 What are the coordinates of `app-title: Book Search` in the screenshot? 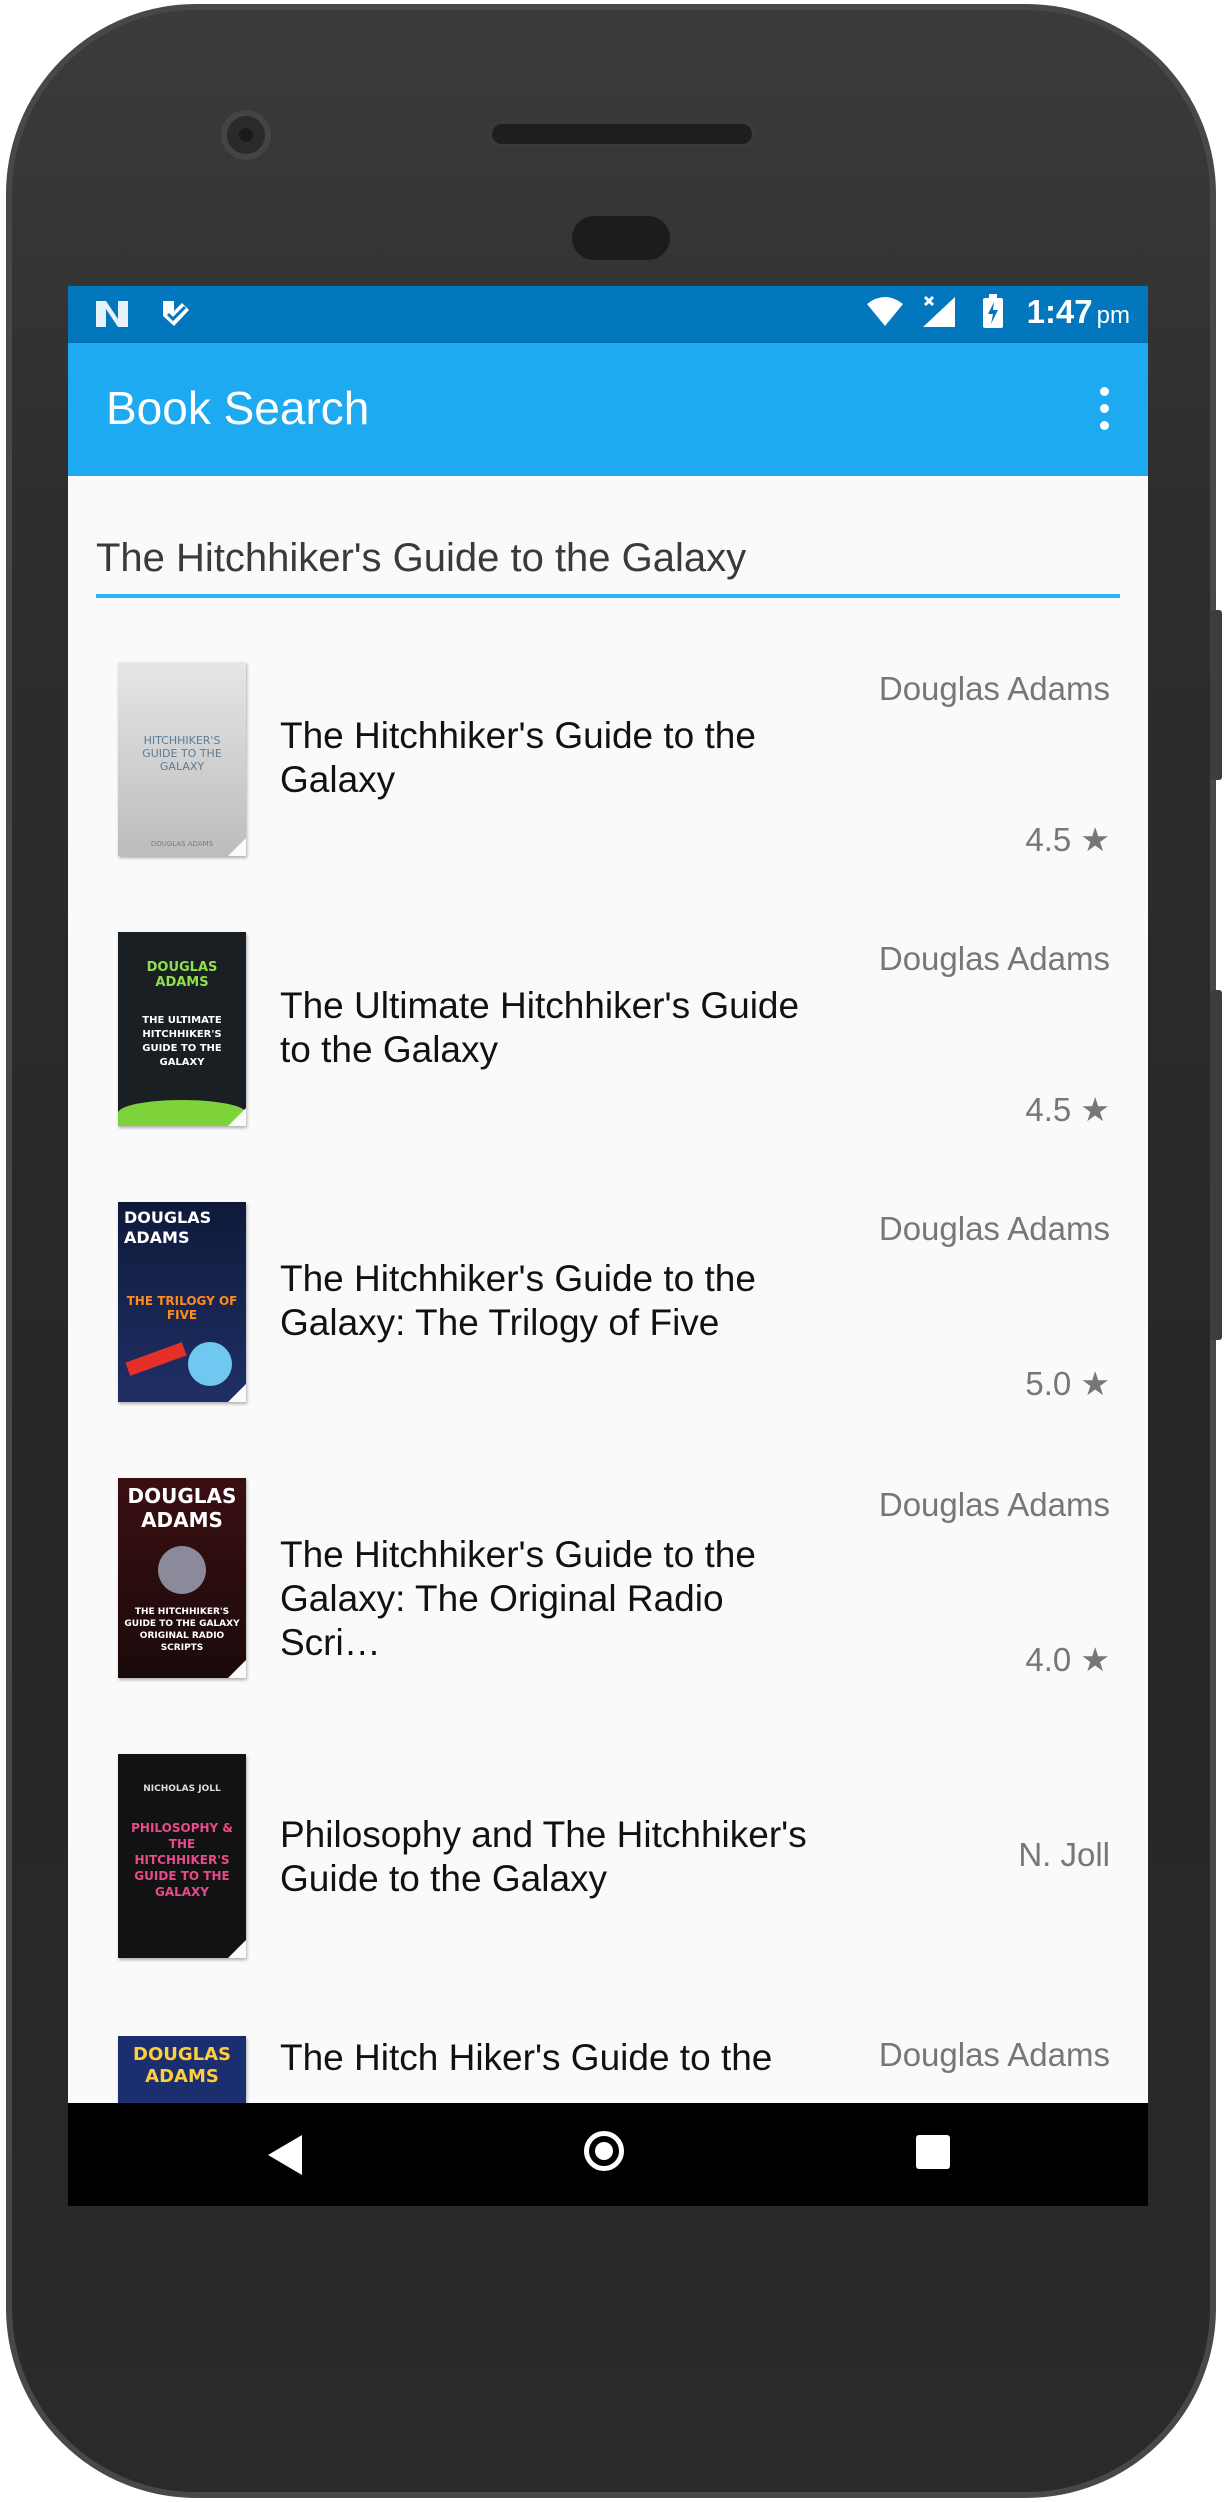 It's located at (238, 408).